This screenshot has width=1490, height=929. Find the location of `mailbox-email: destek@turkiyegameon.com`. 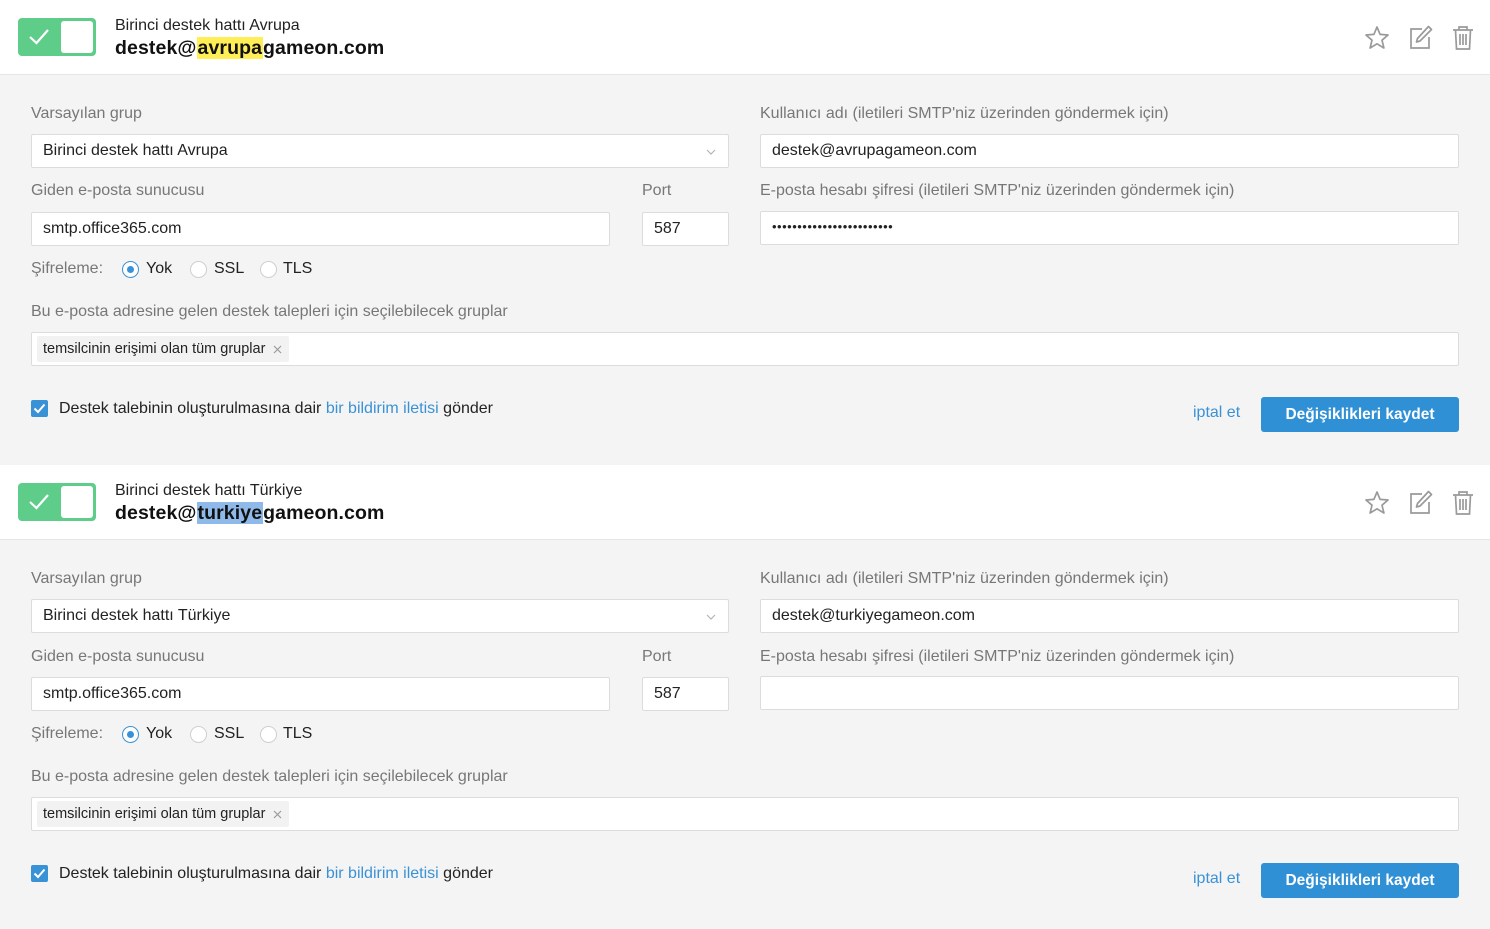

mailbox-email: destek@turkiyegameon.com is located at coordinates (249, 513).